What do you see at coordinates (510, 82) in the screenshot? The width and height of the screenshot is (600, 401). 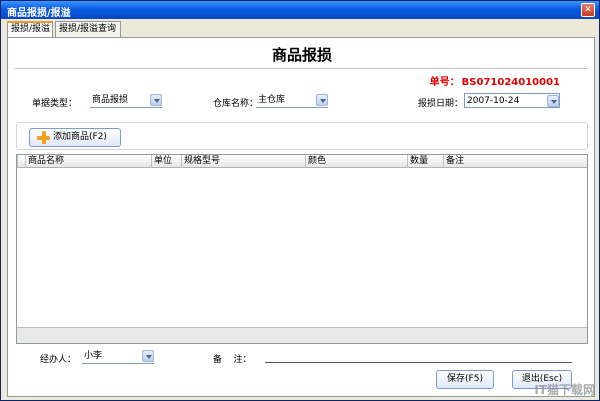 I see `order-number-value: BS071024010001` at bounding box center [510, 82].